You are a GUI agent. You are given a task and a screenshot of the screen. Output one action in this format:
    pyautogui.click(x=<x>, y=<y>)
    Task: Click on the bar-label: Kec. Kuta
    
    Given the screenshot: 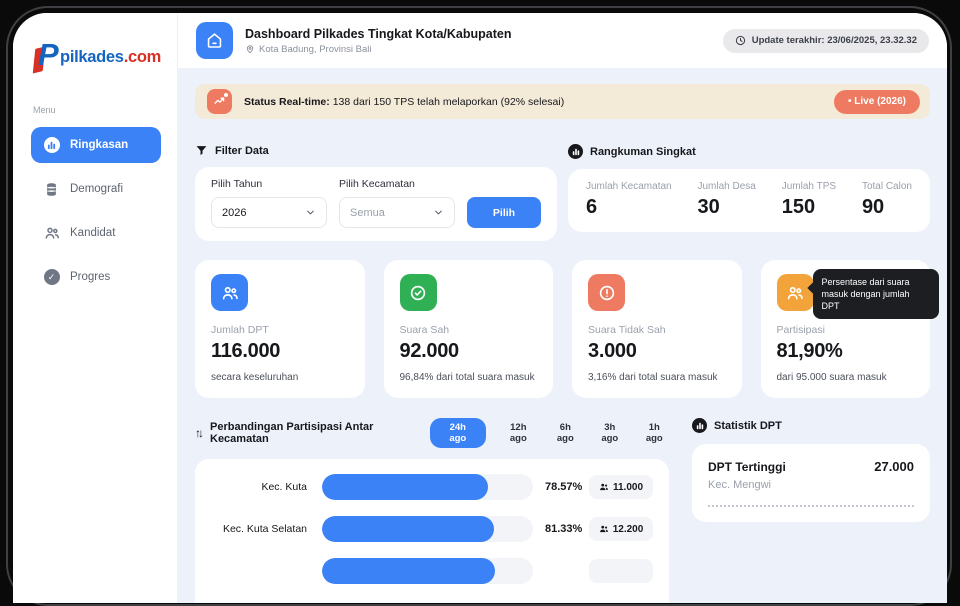 What is the action you would take?
    pyautogui.click(x=284, y=487)
    